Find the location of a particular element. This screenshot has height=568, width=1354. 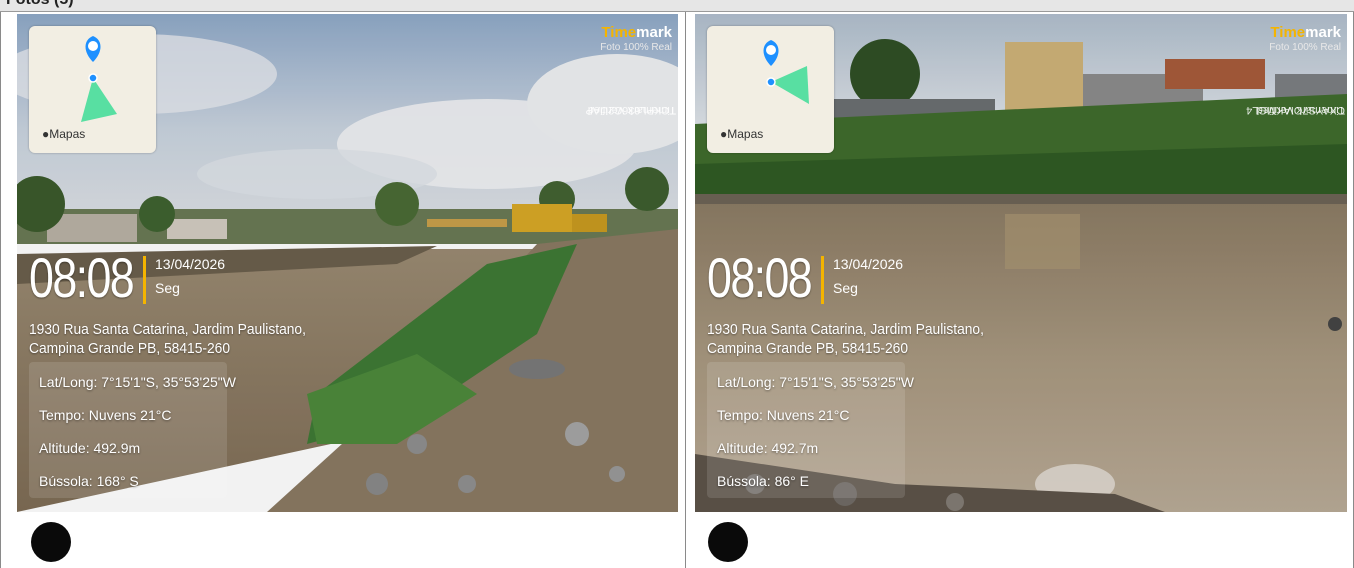

altitude-text: Altitude: 492.7m is located at coordinates (768, 448).